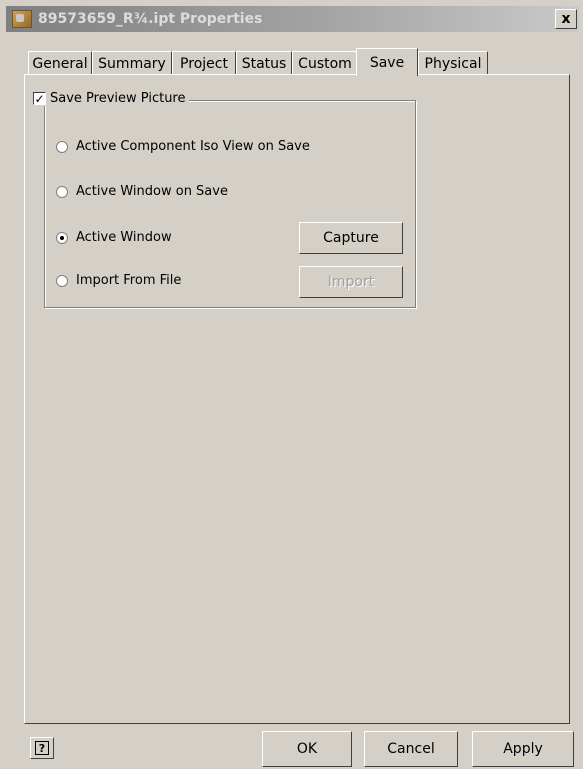  I want to click on radio-iso-view: Active Component Iso View on Save, so click(183, 146).